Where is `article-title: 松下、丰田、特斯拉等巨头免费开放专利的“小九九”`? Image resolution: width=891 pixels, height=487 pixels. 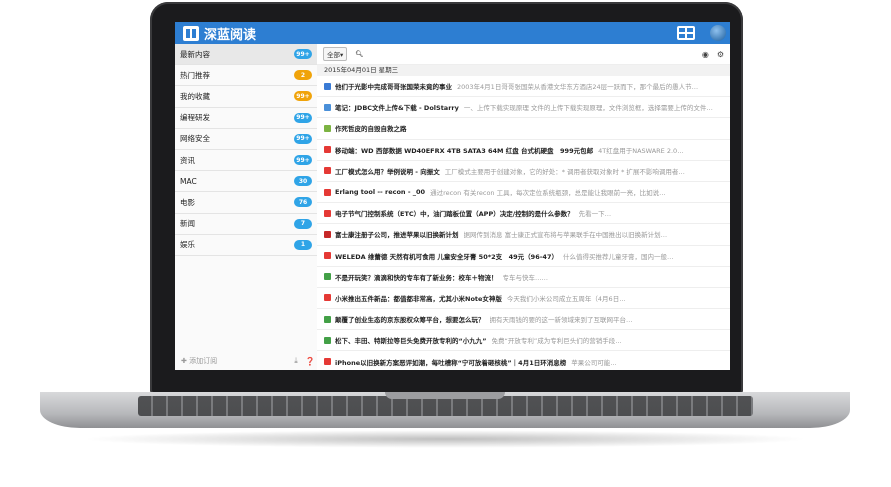 article-title: 松下、丰田、特斯拉等巨头免费开放专利的“小九九” is located at coordinates (411, 341).